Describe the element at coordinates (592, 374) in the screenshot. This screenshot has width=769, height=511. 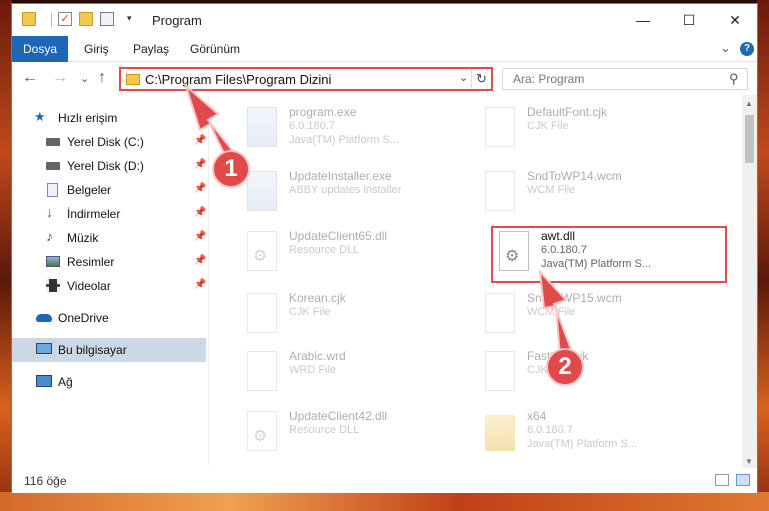
I see `file-item-fastlog-cjk: FastLog.cjk CJK File` at that location.